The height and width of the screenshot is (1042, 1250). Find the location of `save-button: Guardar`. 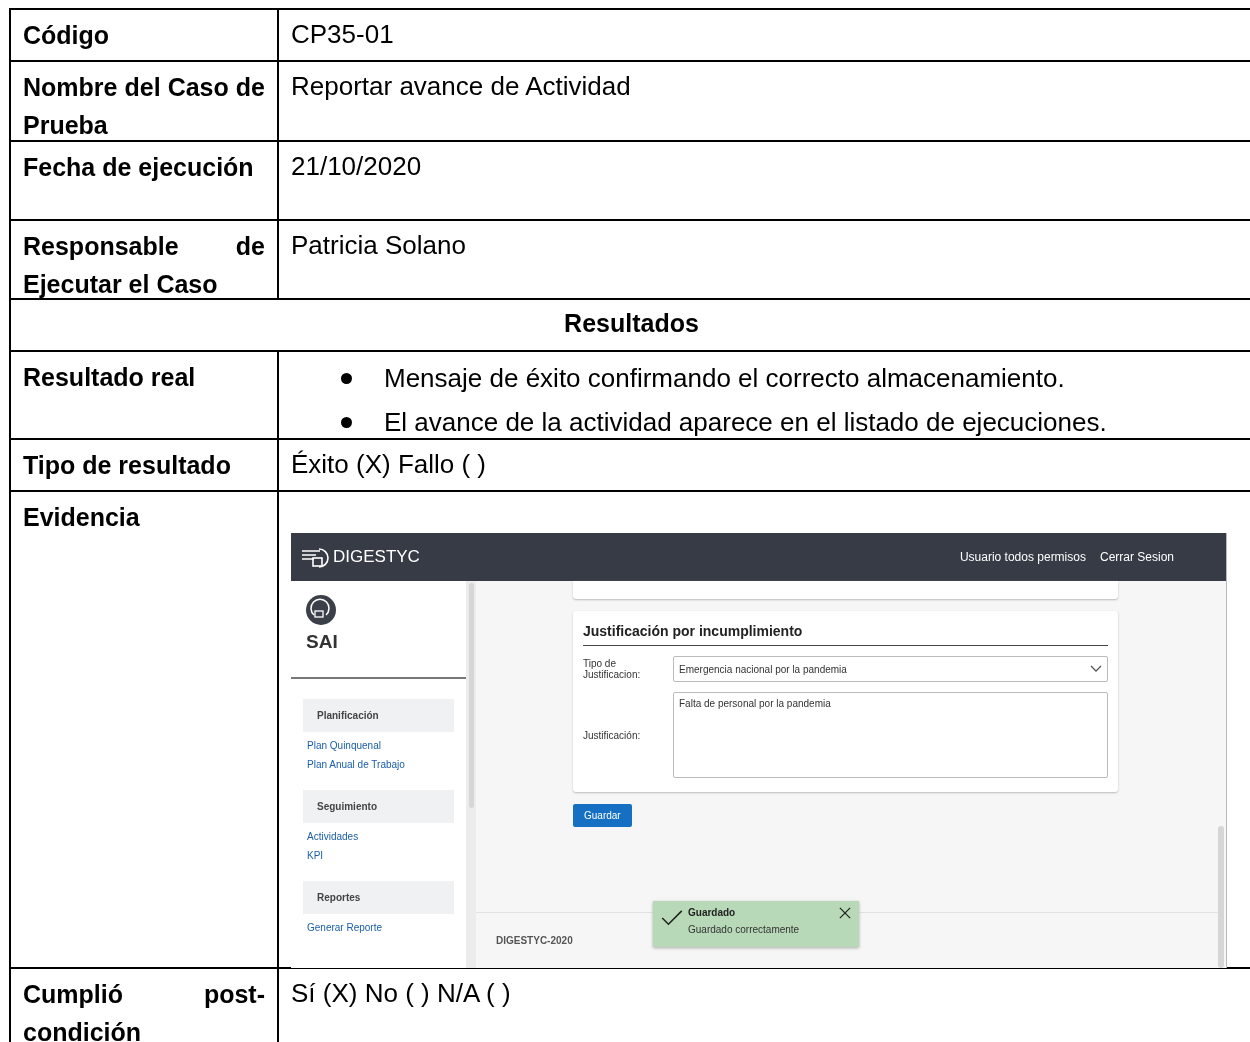

save-button: Guardar is located at coordinates (602, 815).